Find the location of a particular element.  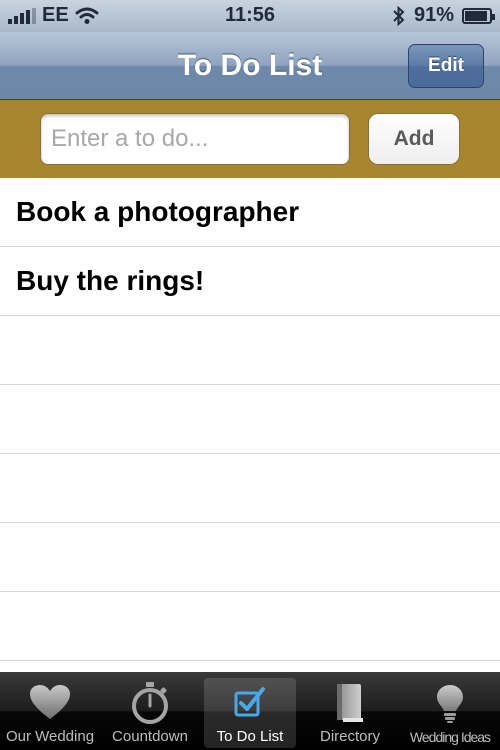

tab-label: Directory is located at coordinates (349, 736).